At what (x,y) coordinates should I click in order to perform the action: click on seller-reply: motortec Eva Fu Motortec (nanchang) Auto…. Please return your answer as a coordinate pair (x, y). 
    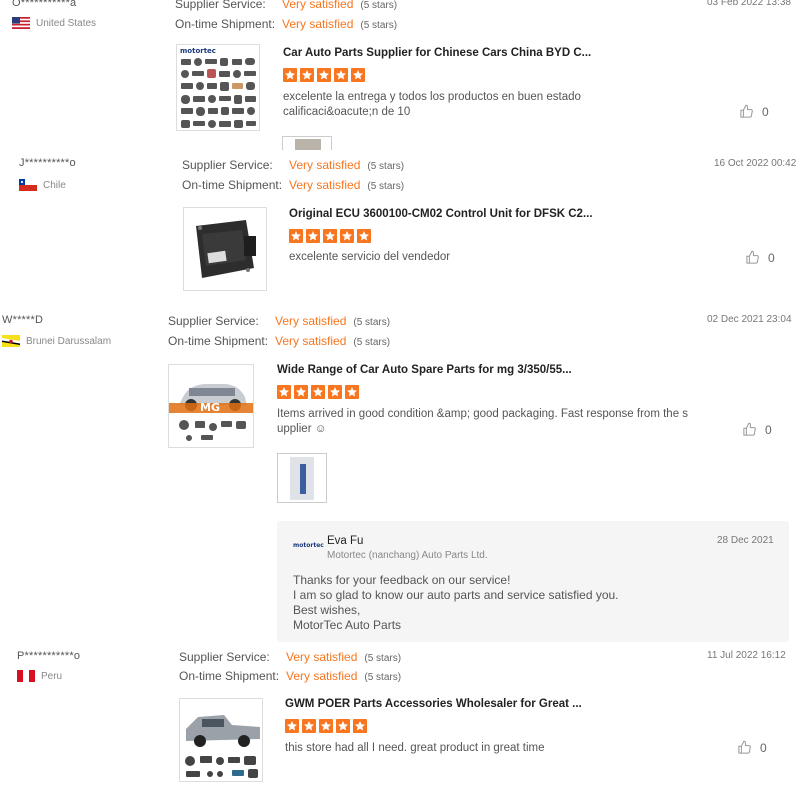
    Looking at the image, I should click on (533, 581).